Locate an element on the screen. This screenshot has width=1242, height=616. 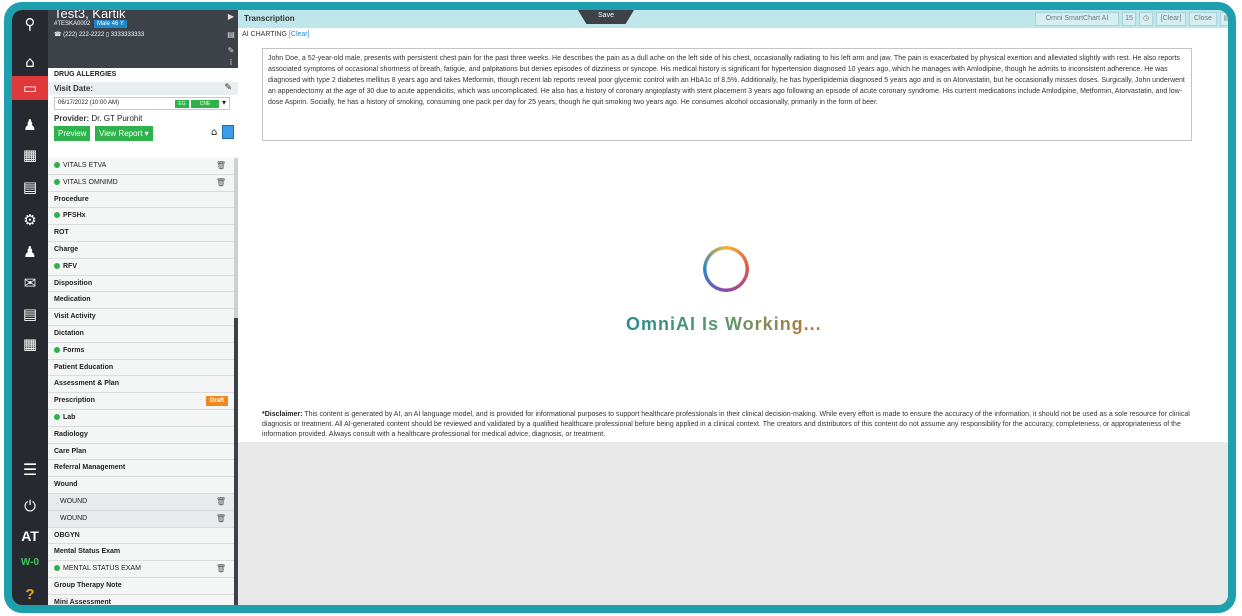
calculator-icon: ▤ is located at coordinates (231, 34).